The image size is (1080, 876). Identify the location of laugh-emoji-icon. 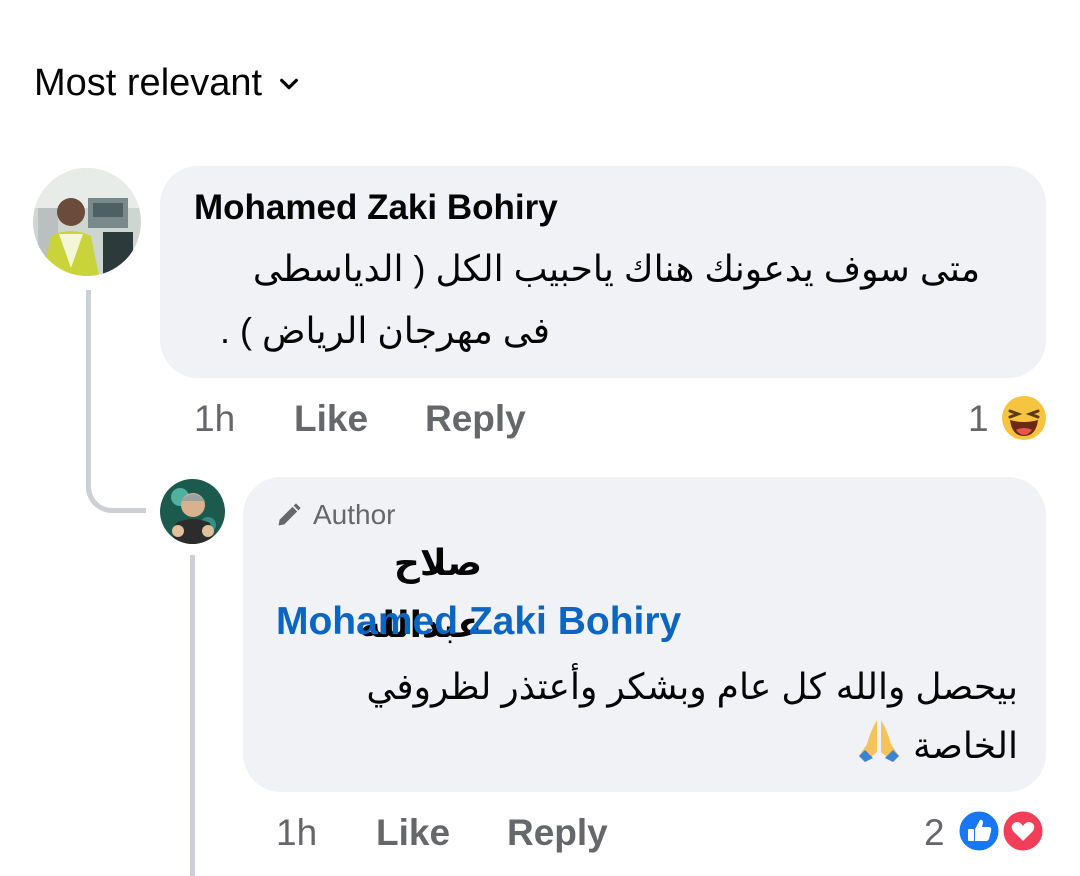
(1024, 418).